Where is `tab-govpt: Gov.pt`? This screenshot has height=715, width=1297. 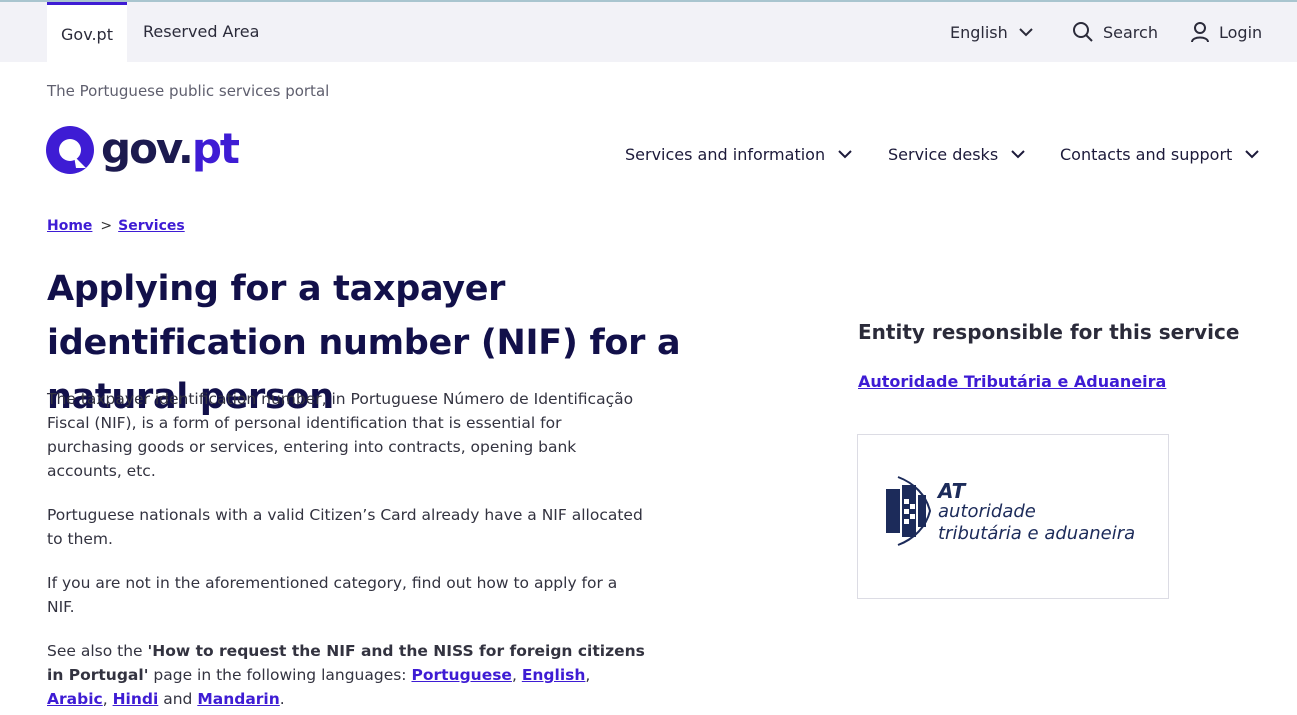
tab-govpt: Gov.pt is located at coordinates (87, 32).